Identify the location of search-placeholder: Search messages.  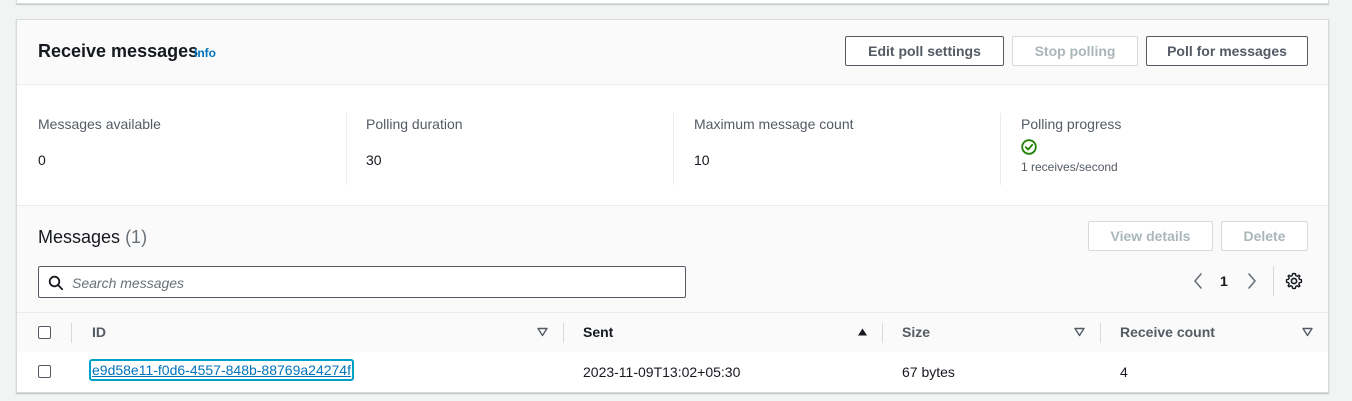
(128, 283).